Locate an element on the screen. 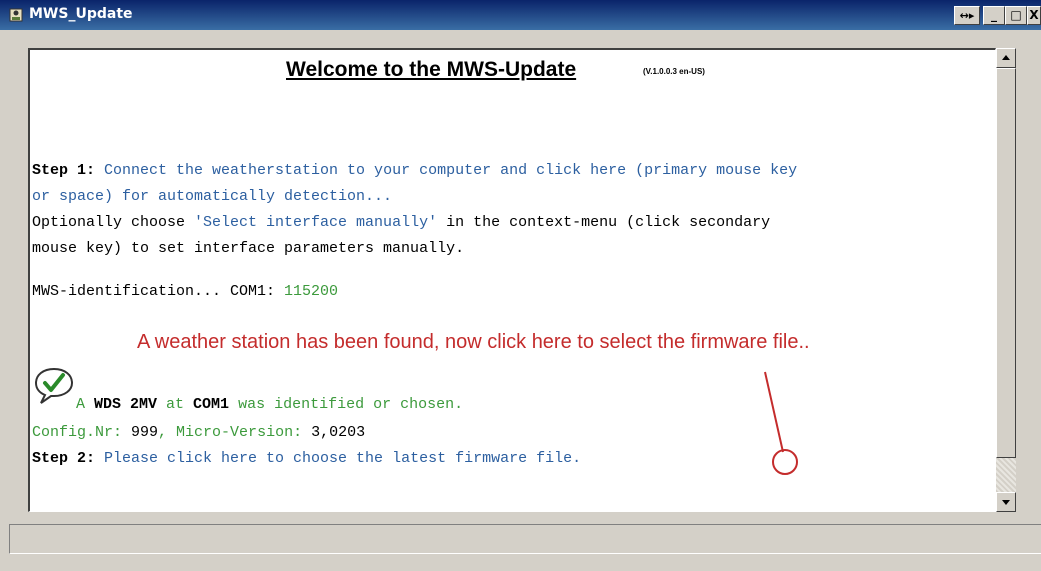 The width and height of the screenshot is (1041, 571). ident-prefix: MWS-identification... COM1: is located at coordinates (158, 291).